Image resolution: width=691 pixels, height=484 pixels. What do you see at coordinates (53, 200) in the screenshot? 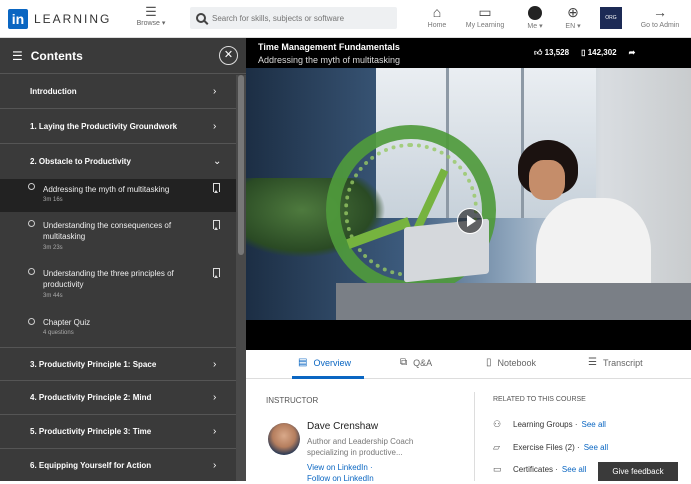
I see `lesson-duration: 3m 16s` at bounding box center [53, 200].